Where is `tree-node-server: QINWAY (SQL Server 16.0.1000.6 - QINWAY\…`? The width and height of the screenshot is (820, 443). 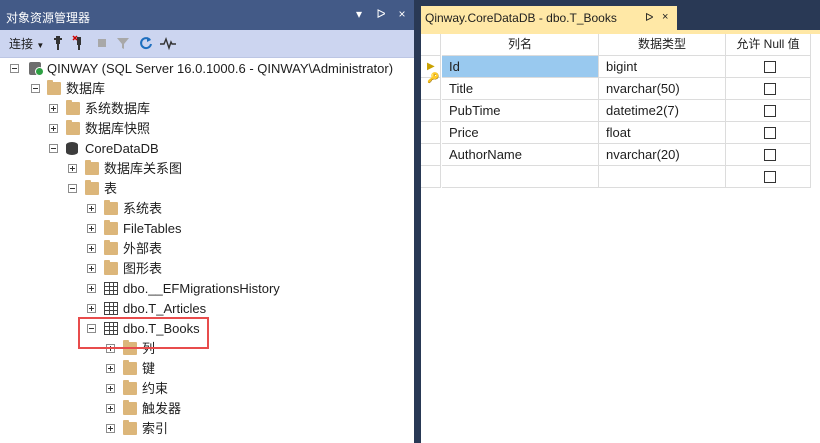 tree-node-server: QINWAY (SQL Server 16.0.1000.6 - QINWAY\… is located at coordinates (207, 69).